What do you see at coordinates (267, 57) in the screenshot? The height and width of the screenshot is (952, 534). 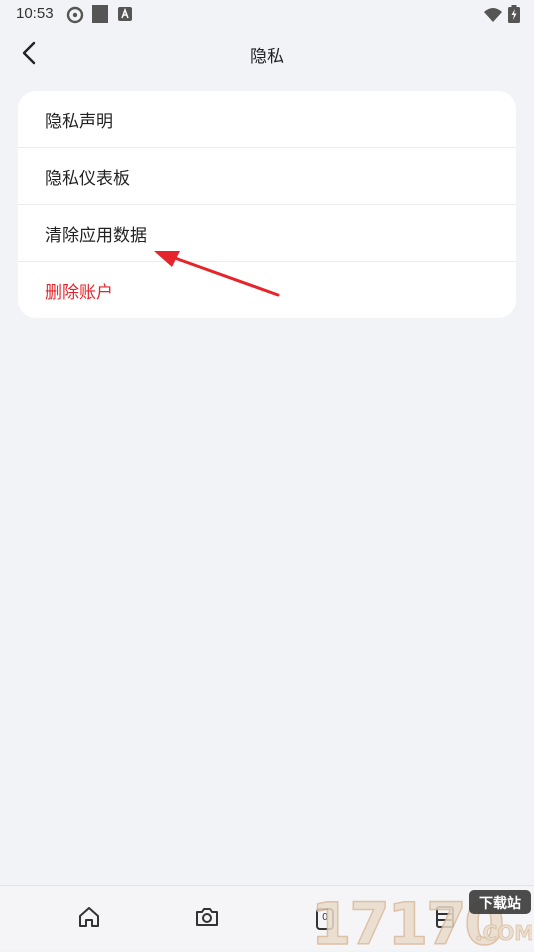 I see `page-title: 隐私` at bounding box center [267, 57].